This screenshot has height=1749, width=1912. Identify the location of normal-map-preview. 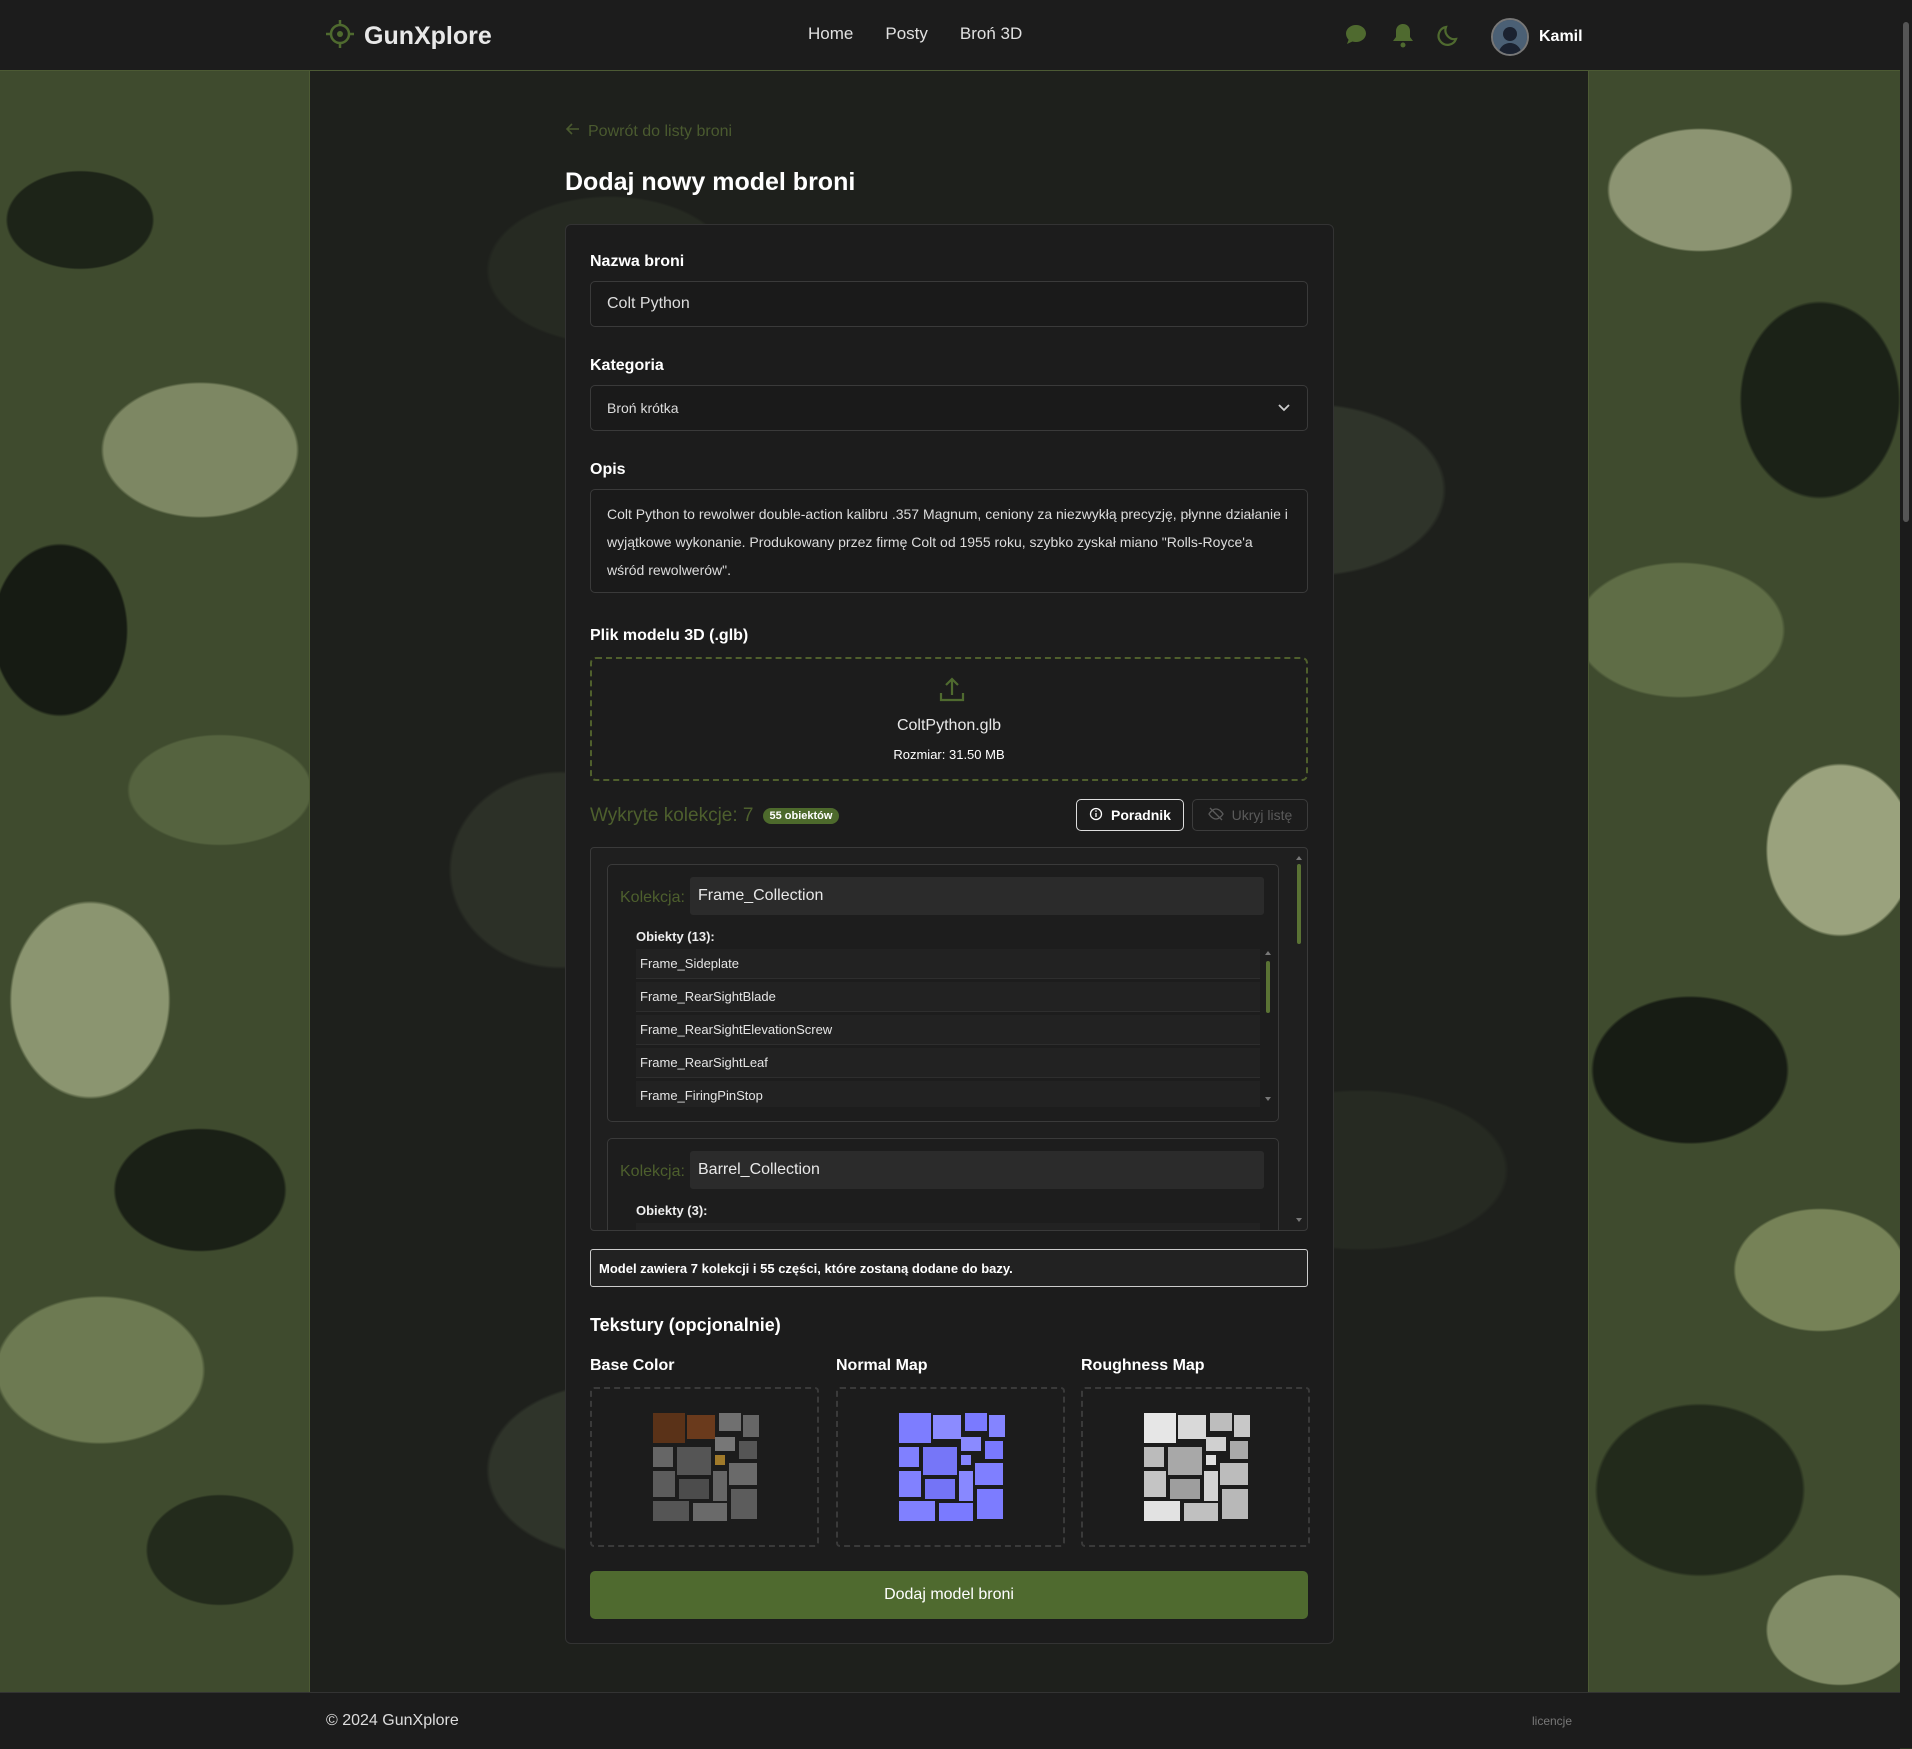
(952, 1467).